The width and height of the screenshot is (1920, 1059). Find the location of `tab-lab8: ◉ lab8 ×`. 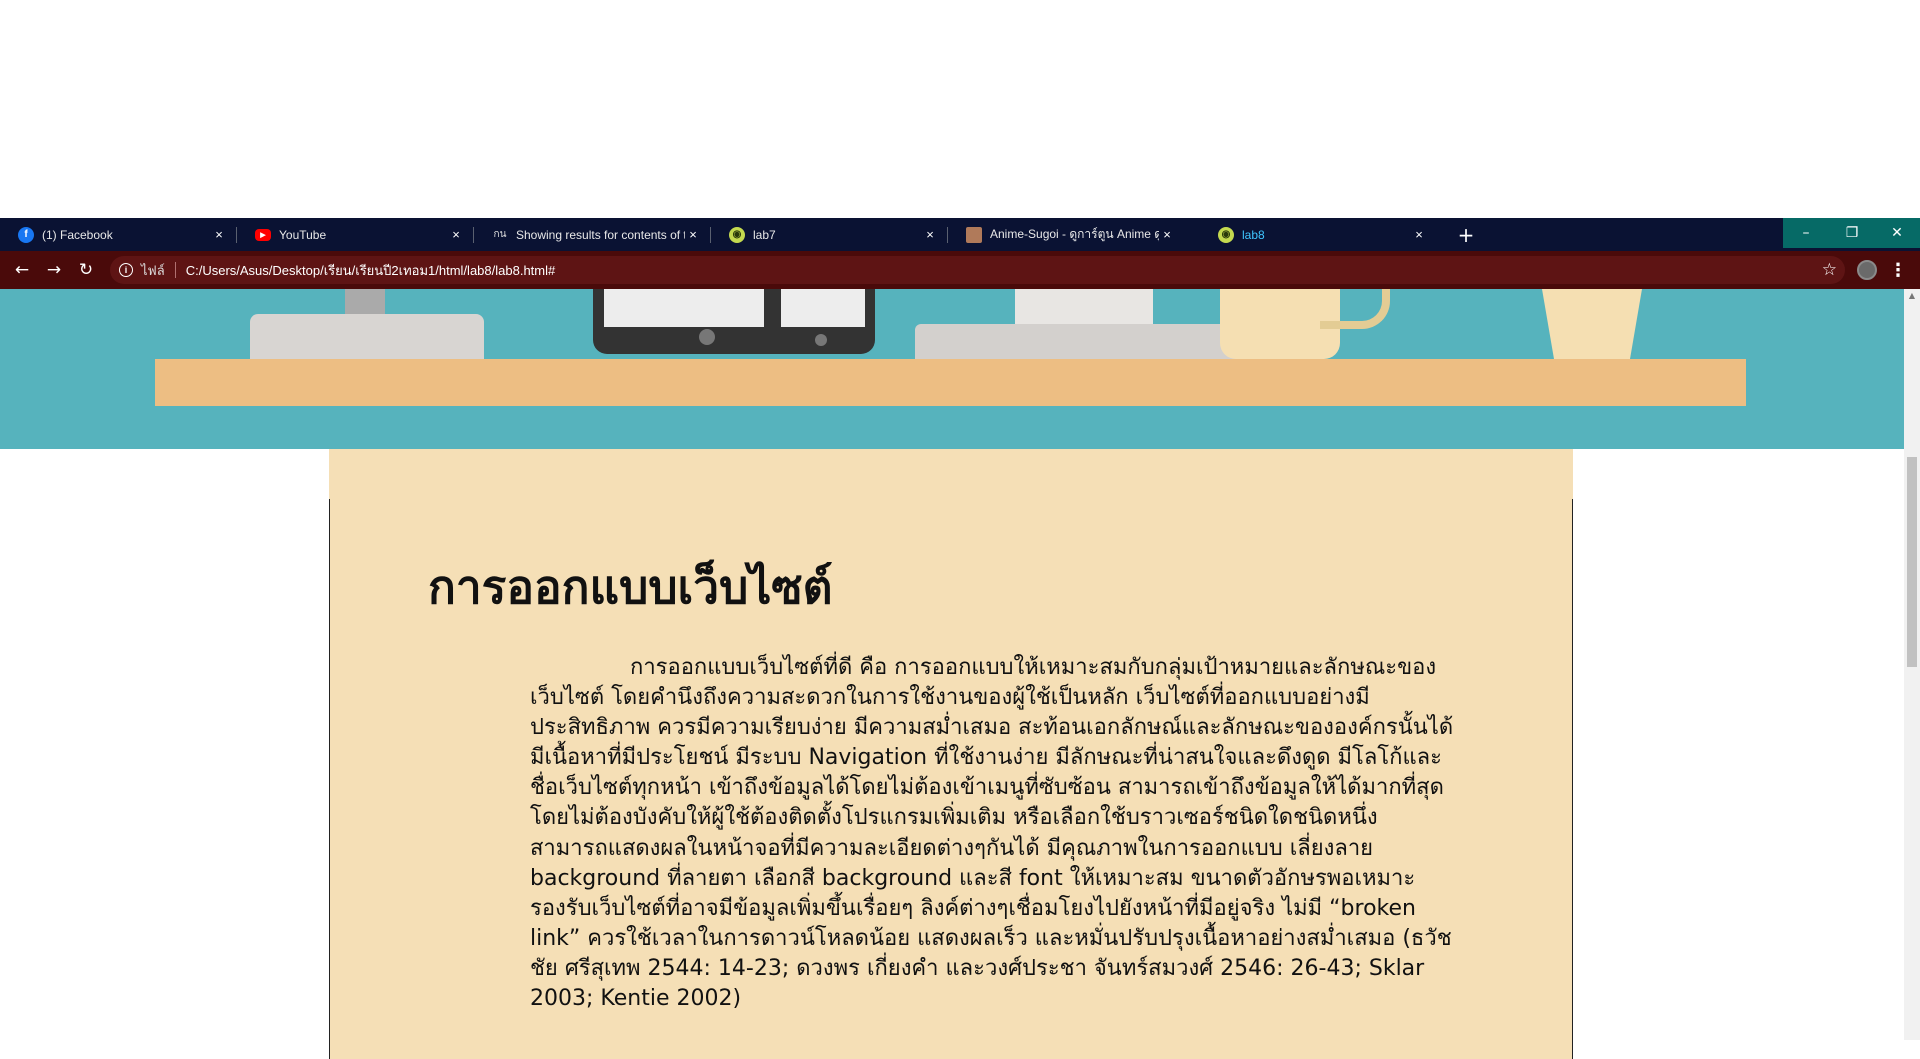

tab-lab8: ◉ lab8 × is located at coordinates (1318, 234).